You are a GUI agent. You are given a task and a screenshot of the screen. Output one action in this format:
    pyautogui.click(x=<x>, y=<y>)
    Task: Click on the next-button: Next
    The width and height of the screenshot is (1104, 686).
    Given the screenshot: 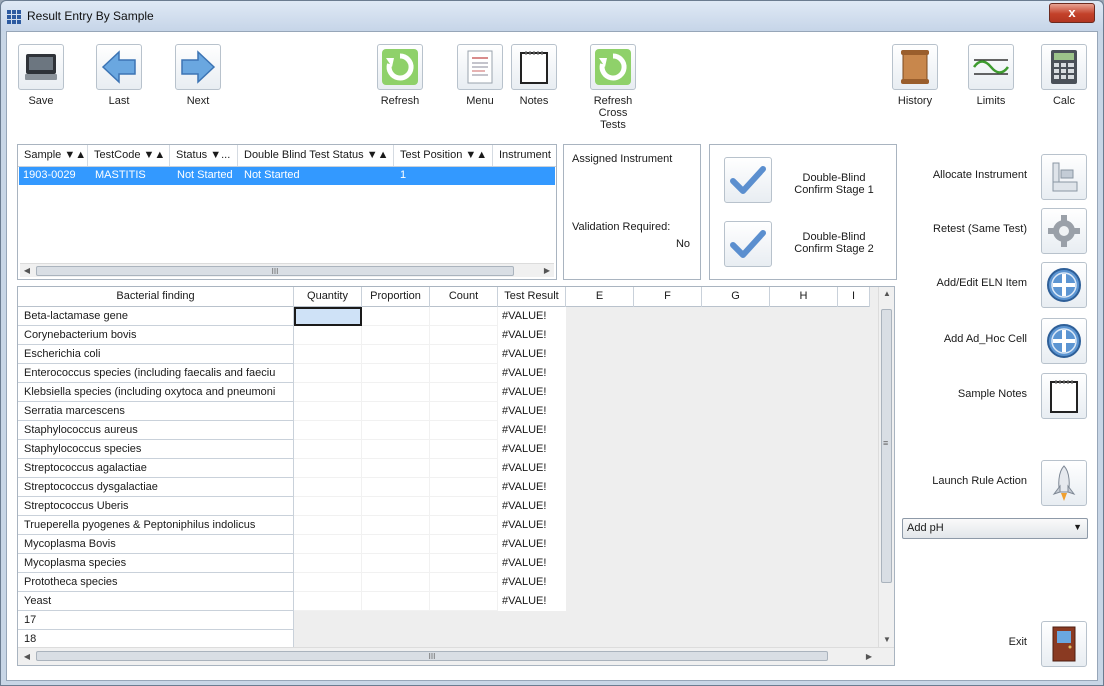 What is the action you would take?
    pyautogui.click(x=198, y=75)
    